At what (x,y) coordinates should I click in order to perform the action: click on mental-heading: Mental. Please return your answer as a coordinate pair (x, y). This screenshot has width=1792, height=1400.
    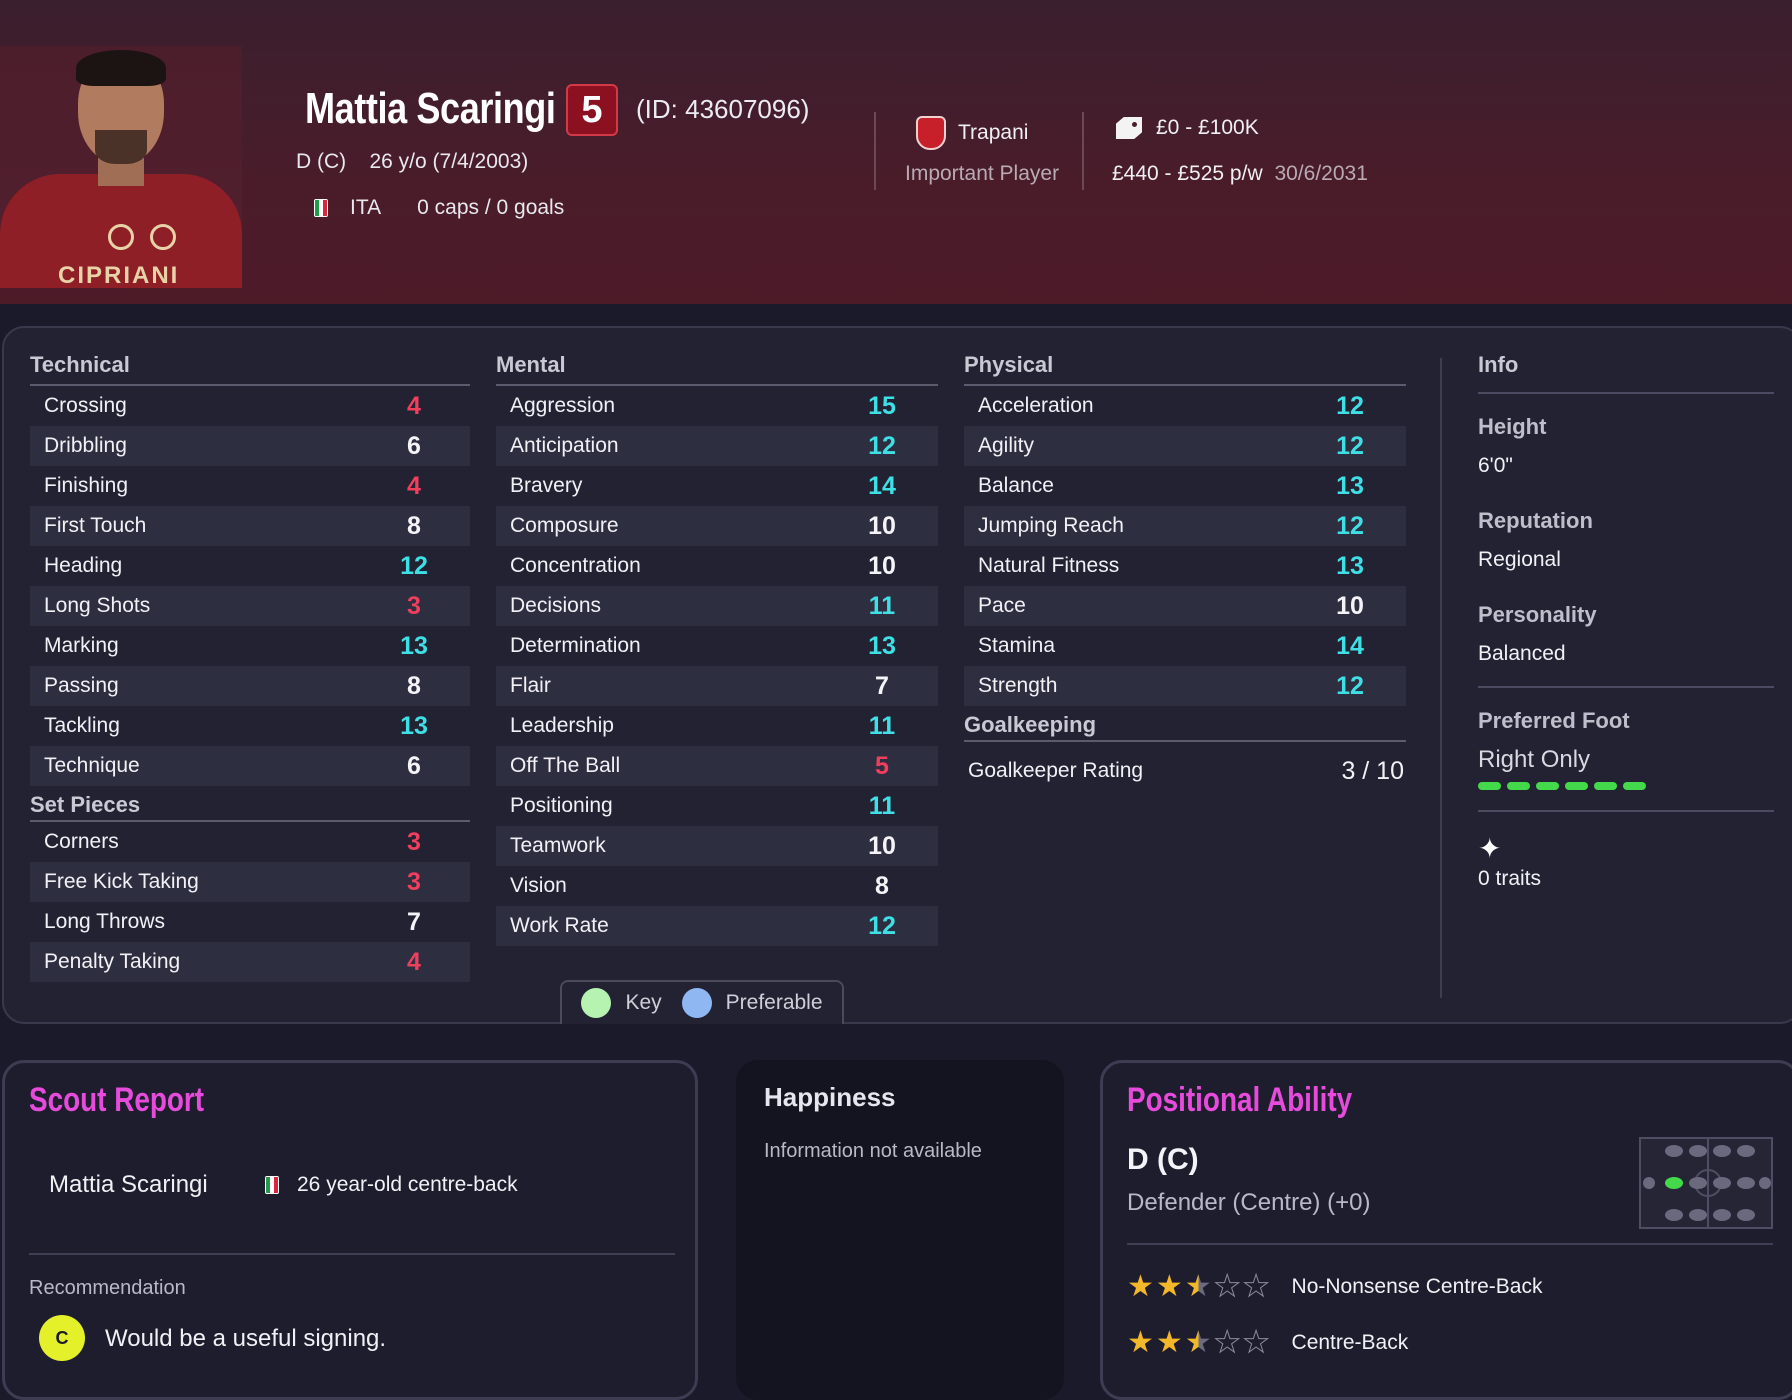
    Looking at the image, I should click on (717, 368).